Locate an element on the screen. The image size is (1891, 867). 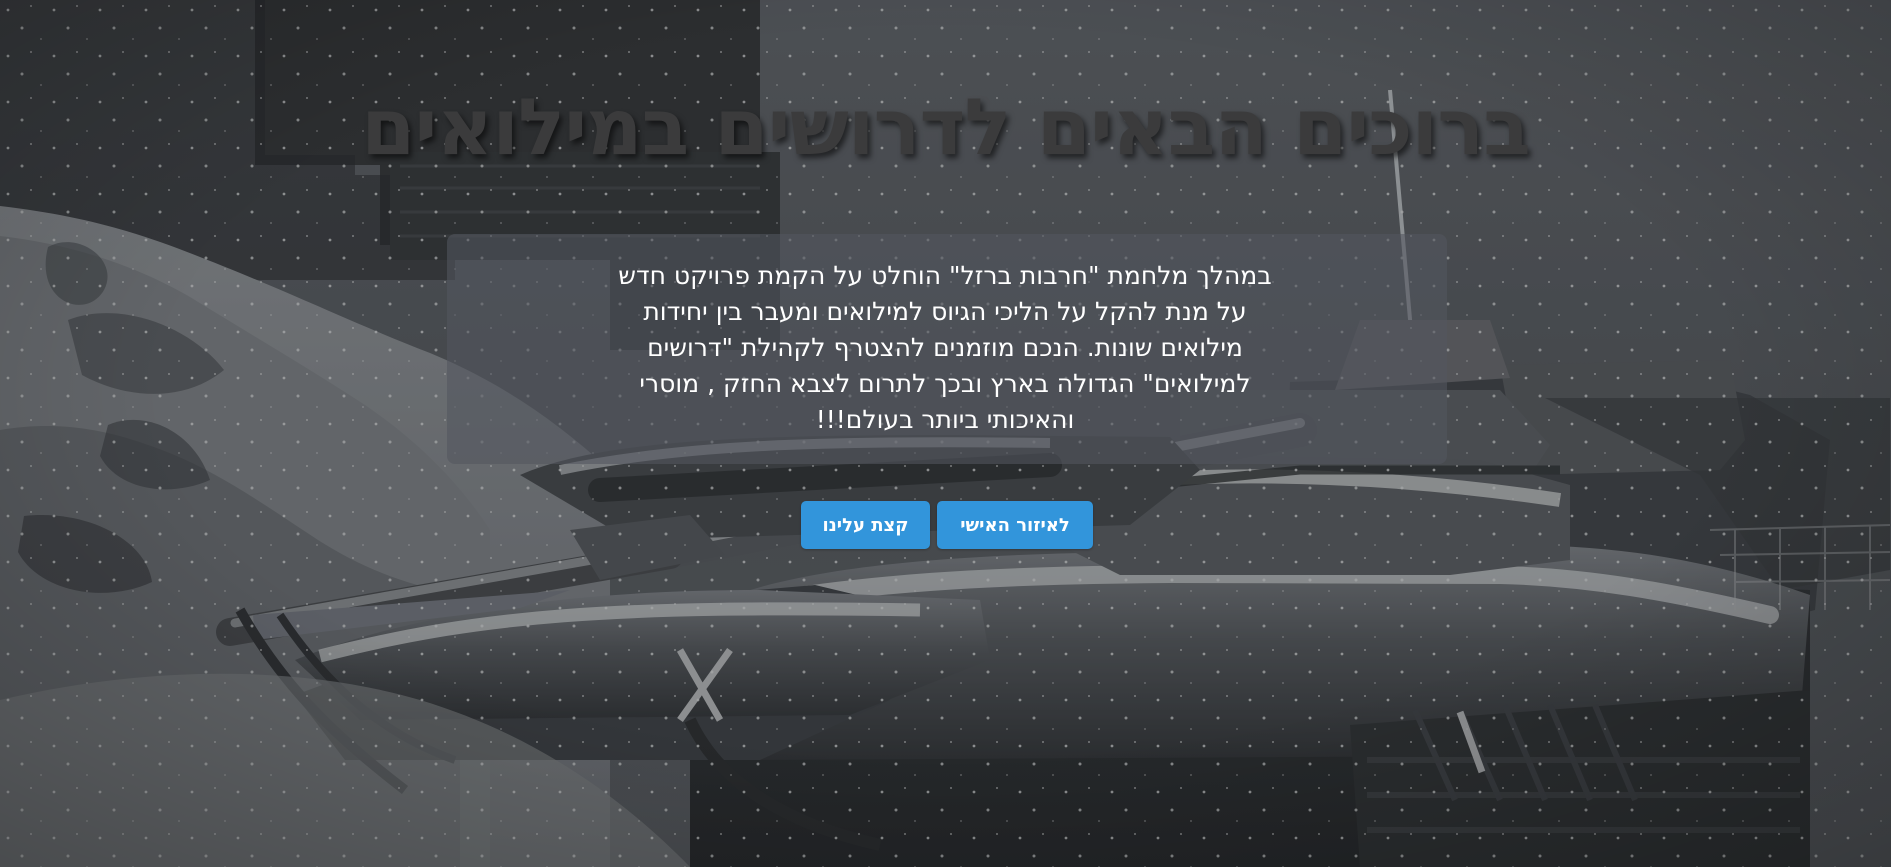
personal-area-button: לאיזור האישי is located at coordinates (1015, 525).